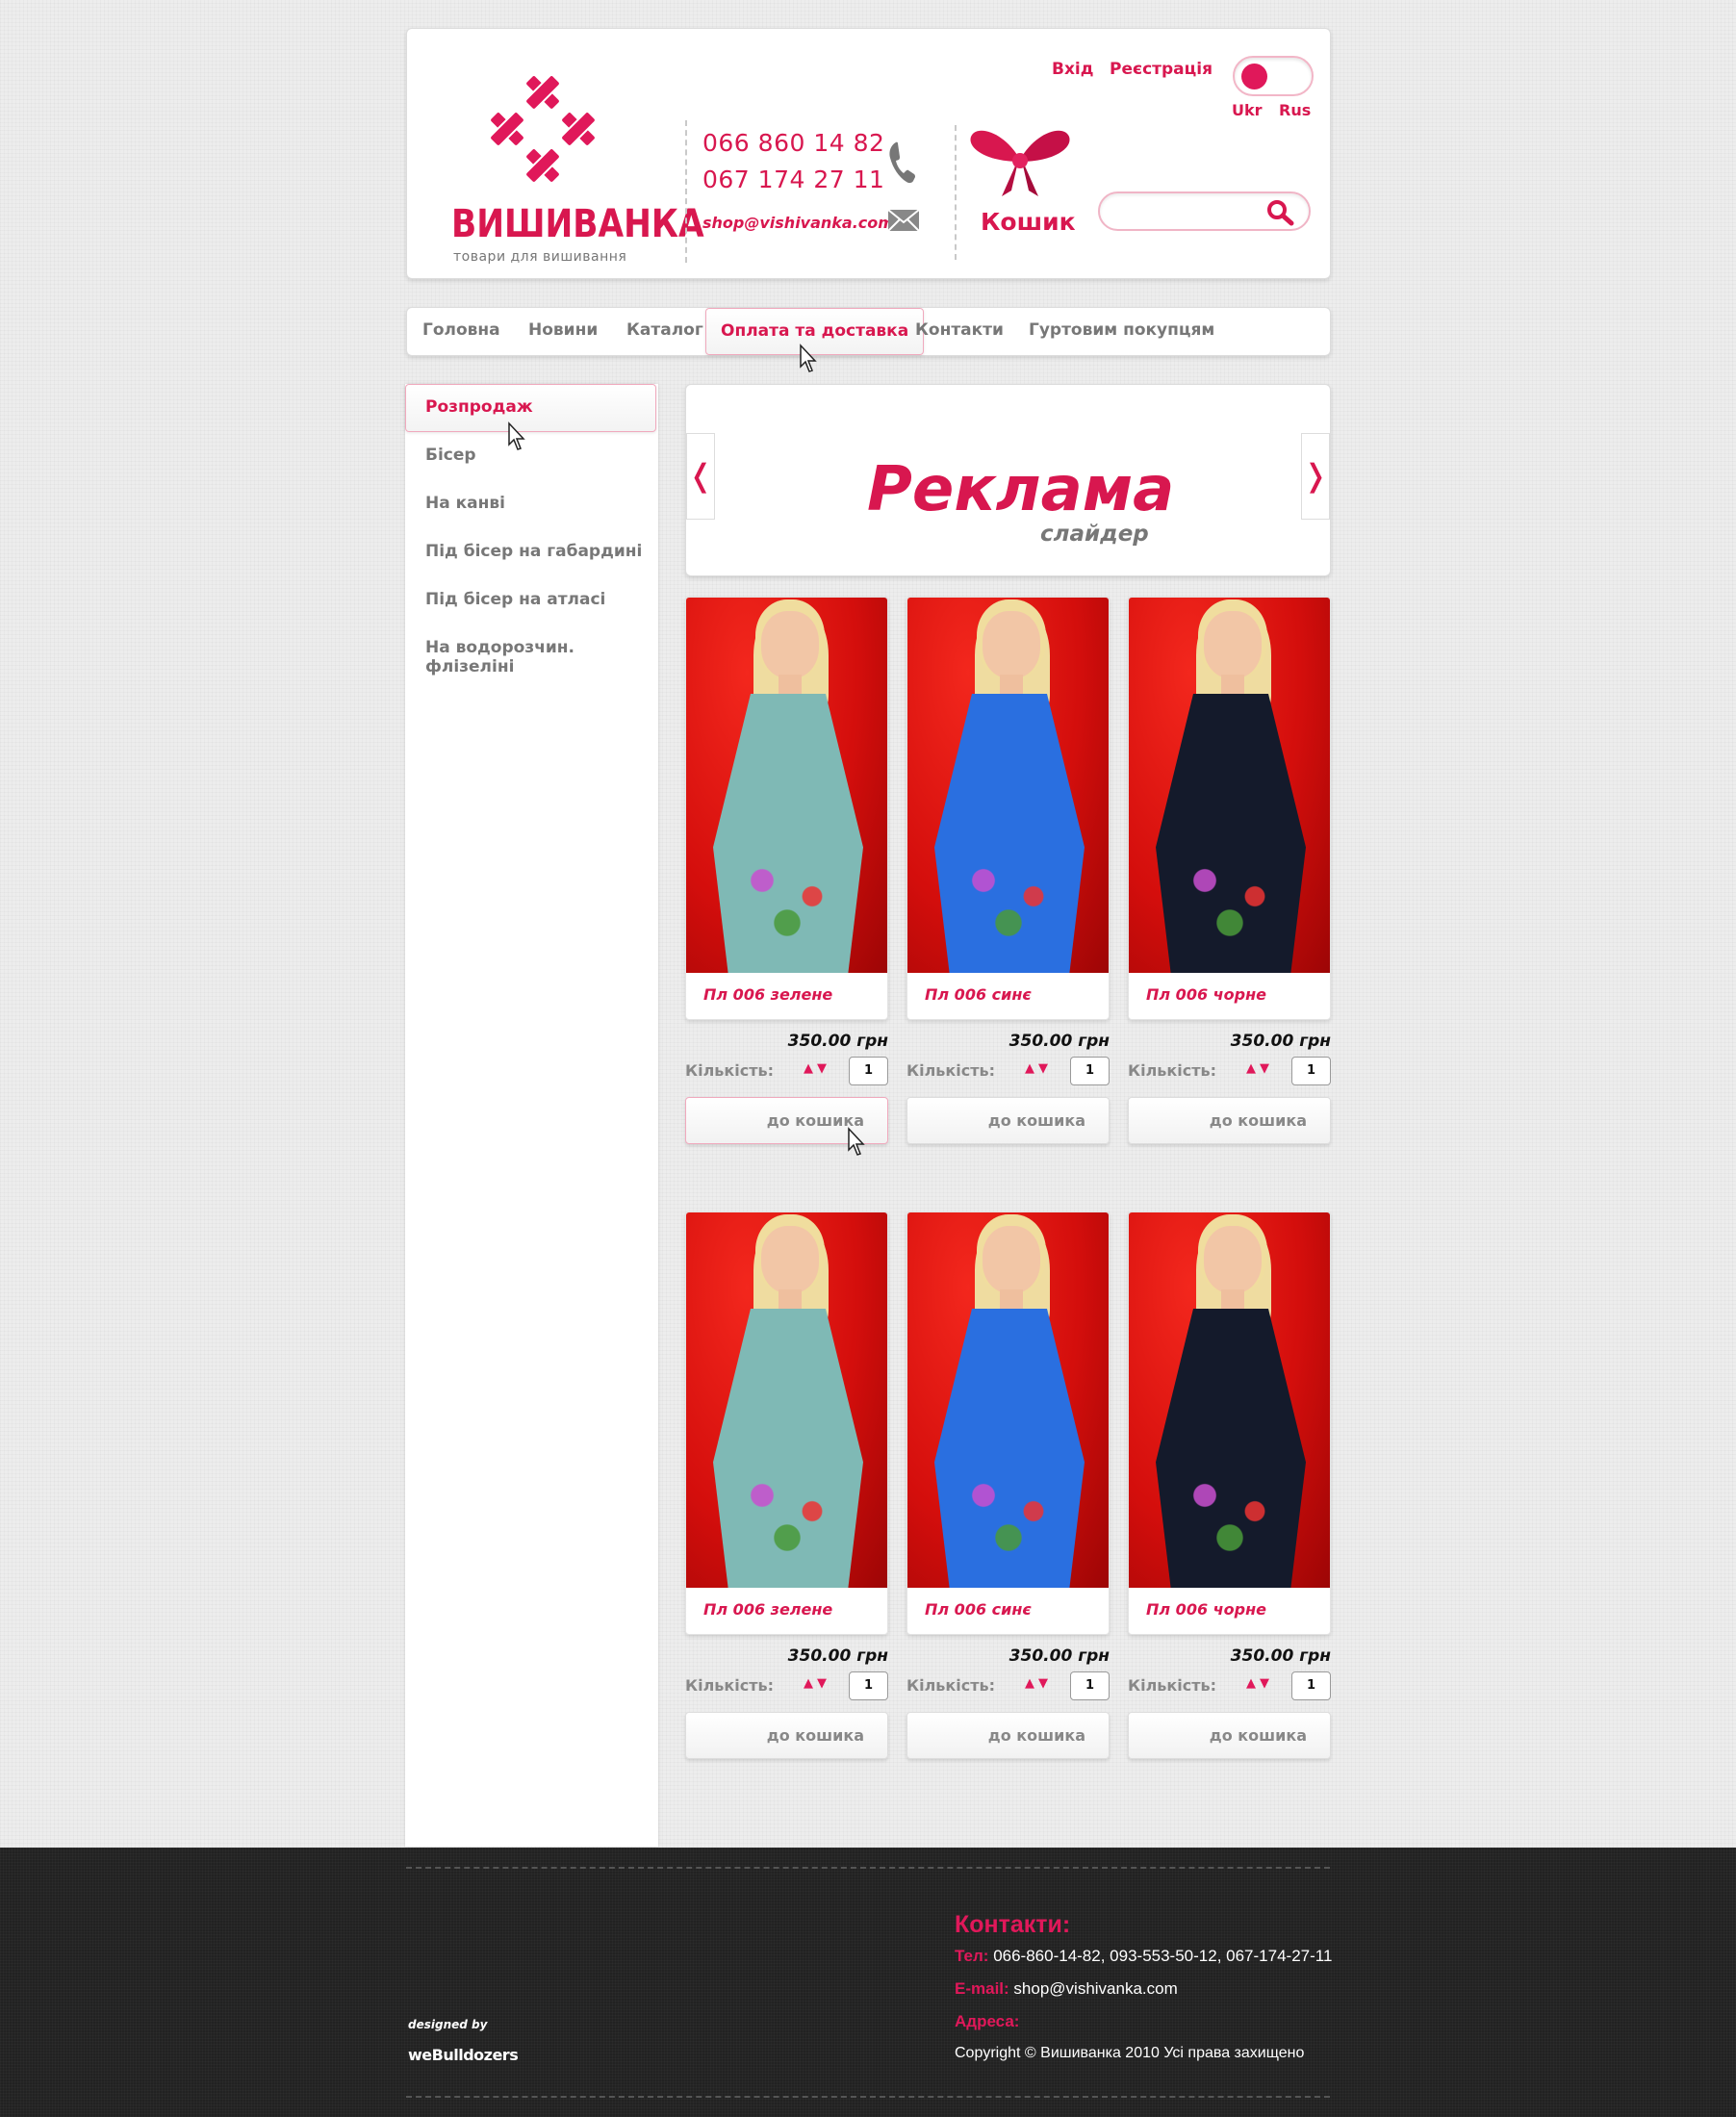  Describe the element at coordinates (448, 2025) in the screenshot. I see `designed-by-label: designed by` at that location.